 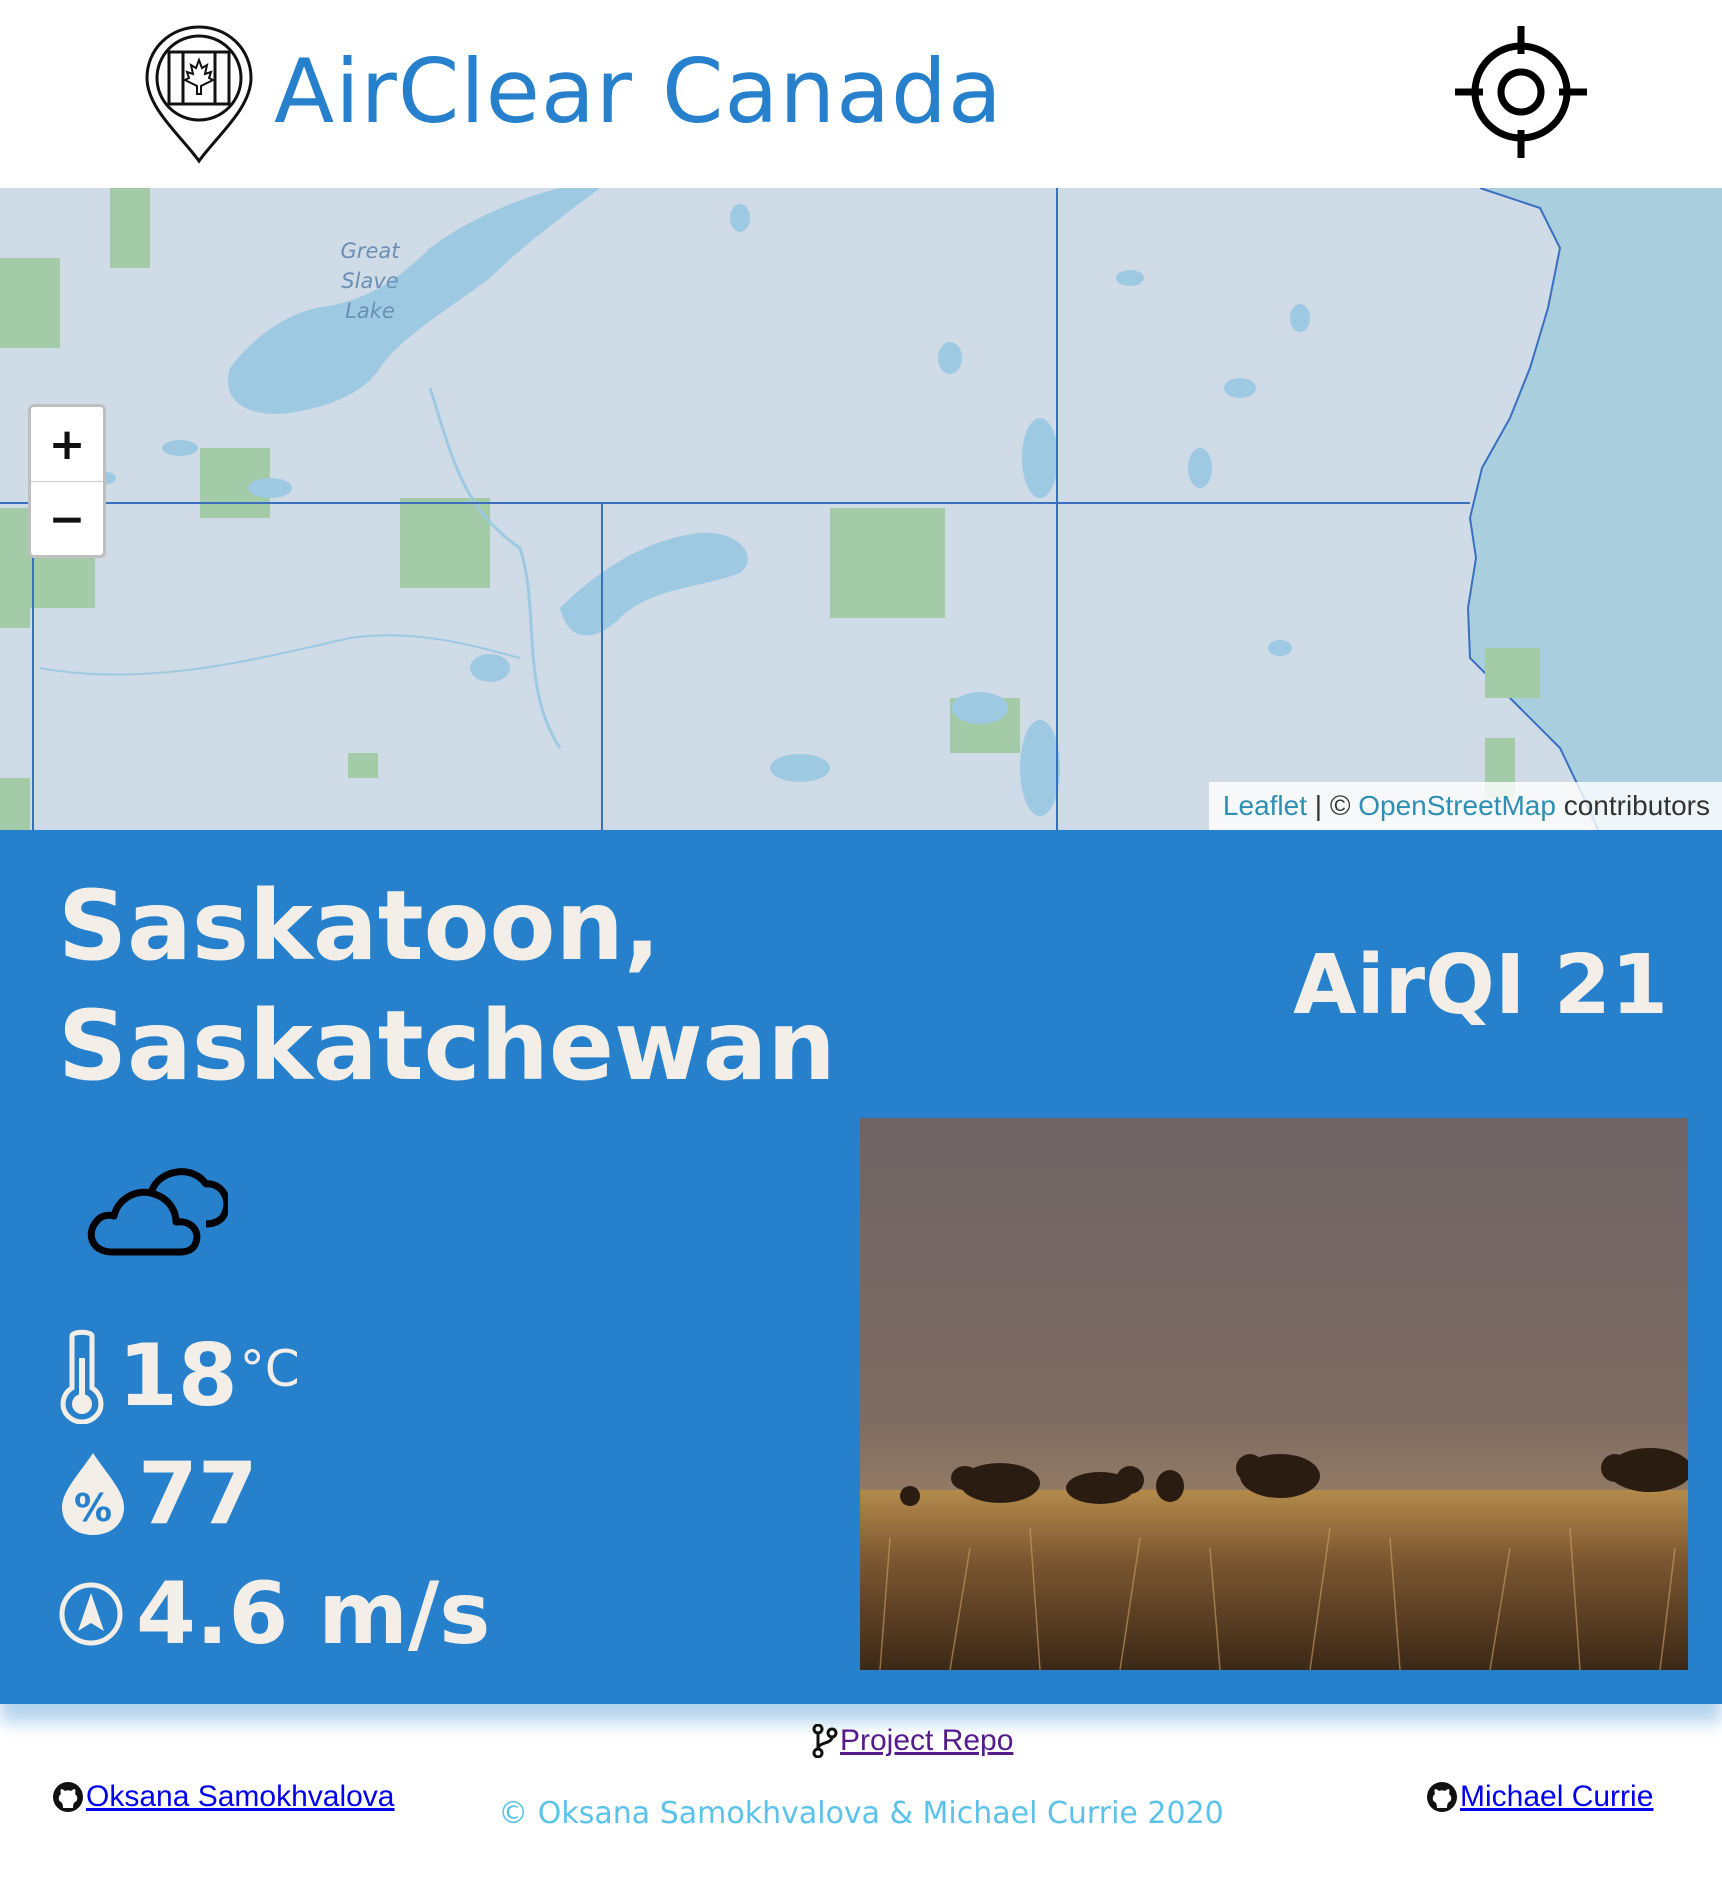 What do you see at coordinates (1521, 92) in the screenshot?
I see `crosshair-locate-icon` at bounding box center [1521, 92].